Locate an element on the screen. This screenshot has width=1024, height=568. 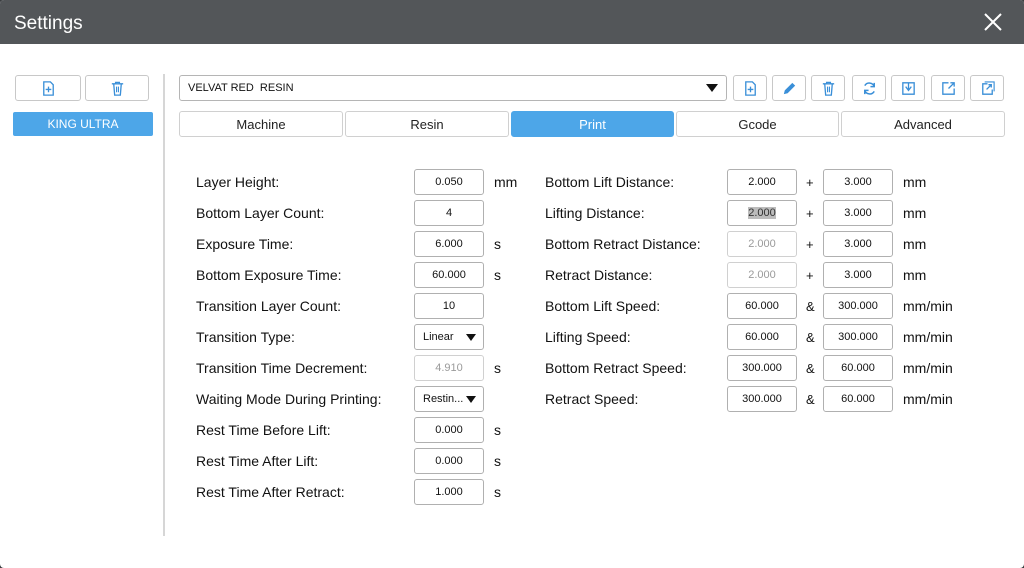
divider is located at coordinates (164, 305).